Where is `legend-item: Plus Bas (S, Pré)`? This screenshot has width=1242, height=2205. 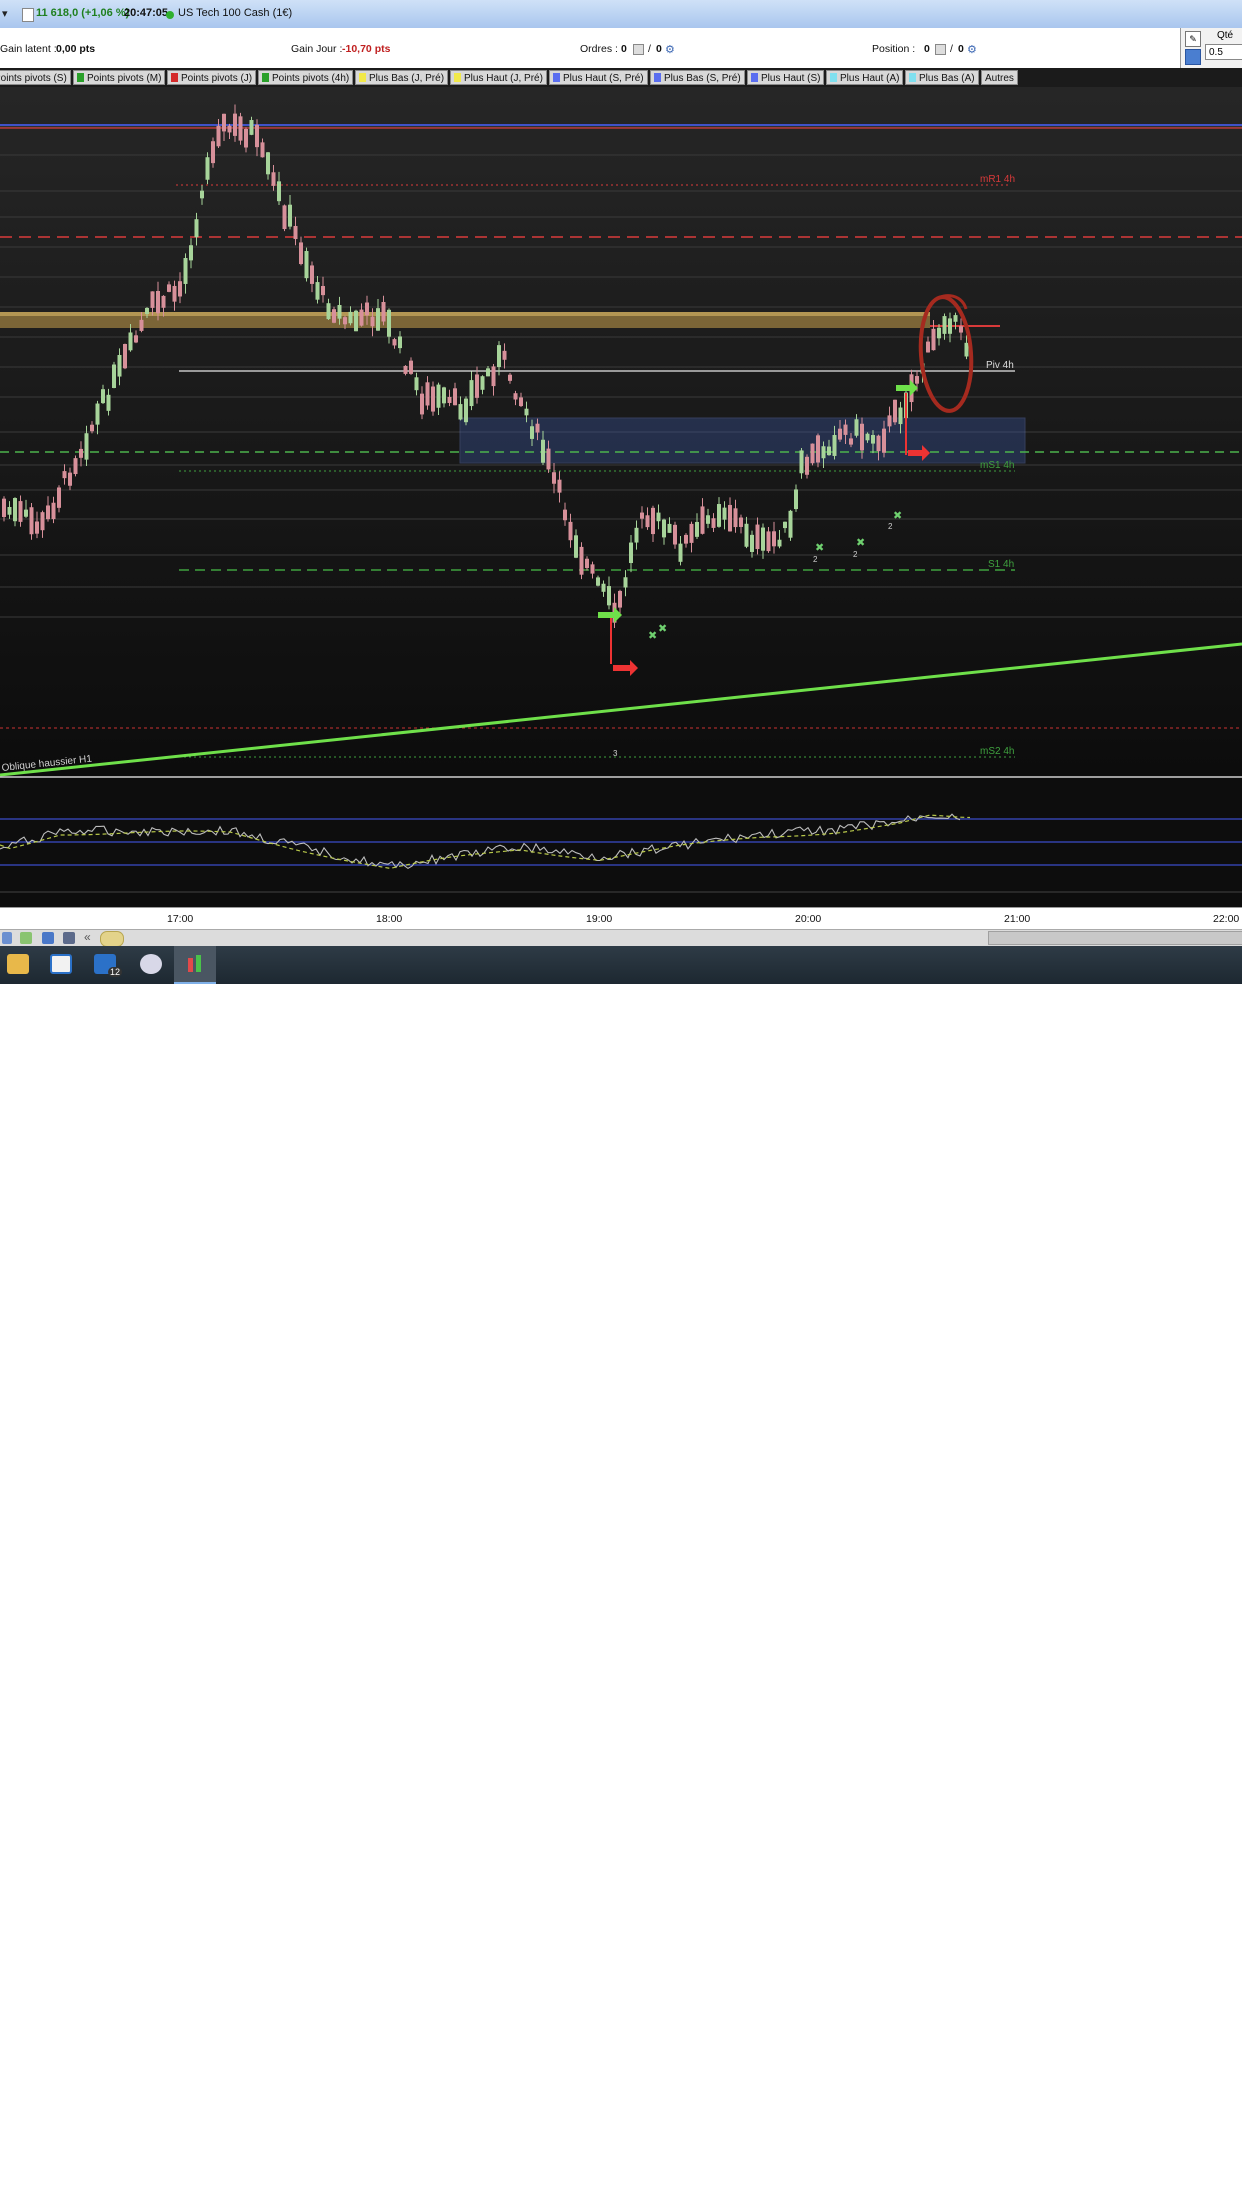 legend-item: Plus Bas (S, Pré) is located at coordinates (697, 77).